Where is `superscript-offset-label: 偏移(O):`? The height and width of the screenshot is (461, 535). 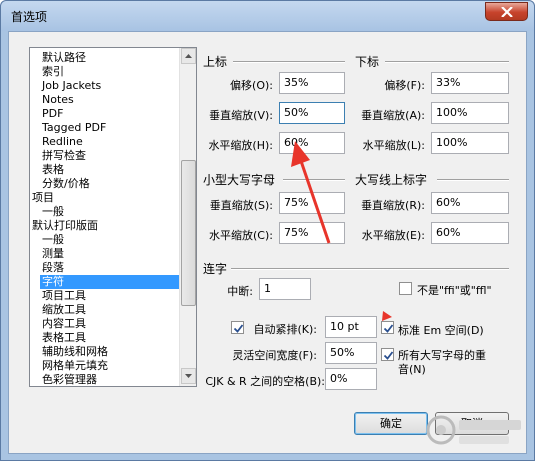 superscript-offset-label: 偏移(O): is located at coordinates (251, 85).